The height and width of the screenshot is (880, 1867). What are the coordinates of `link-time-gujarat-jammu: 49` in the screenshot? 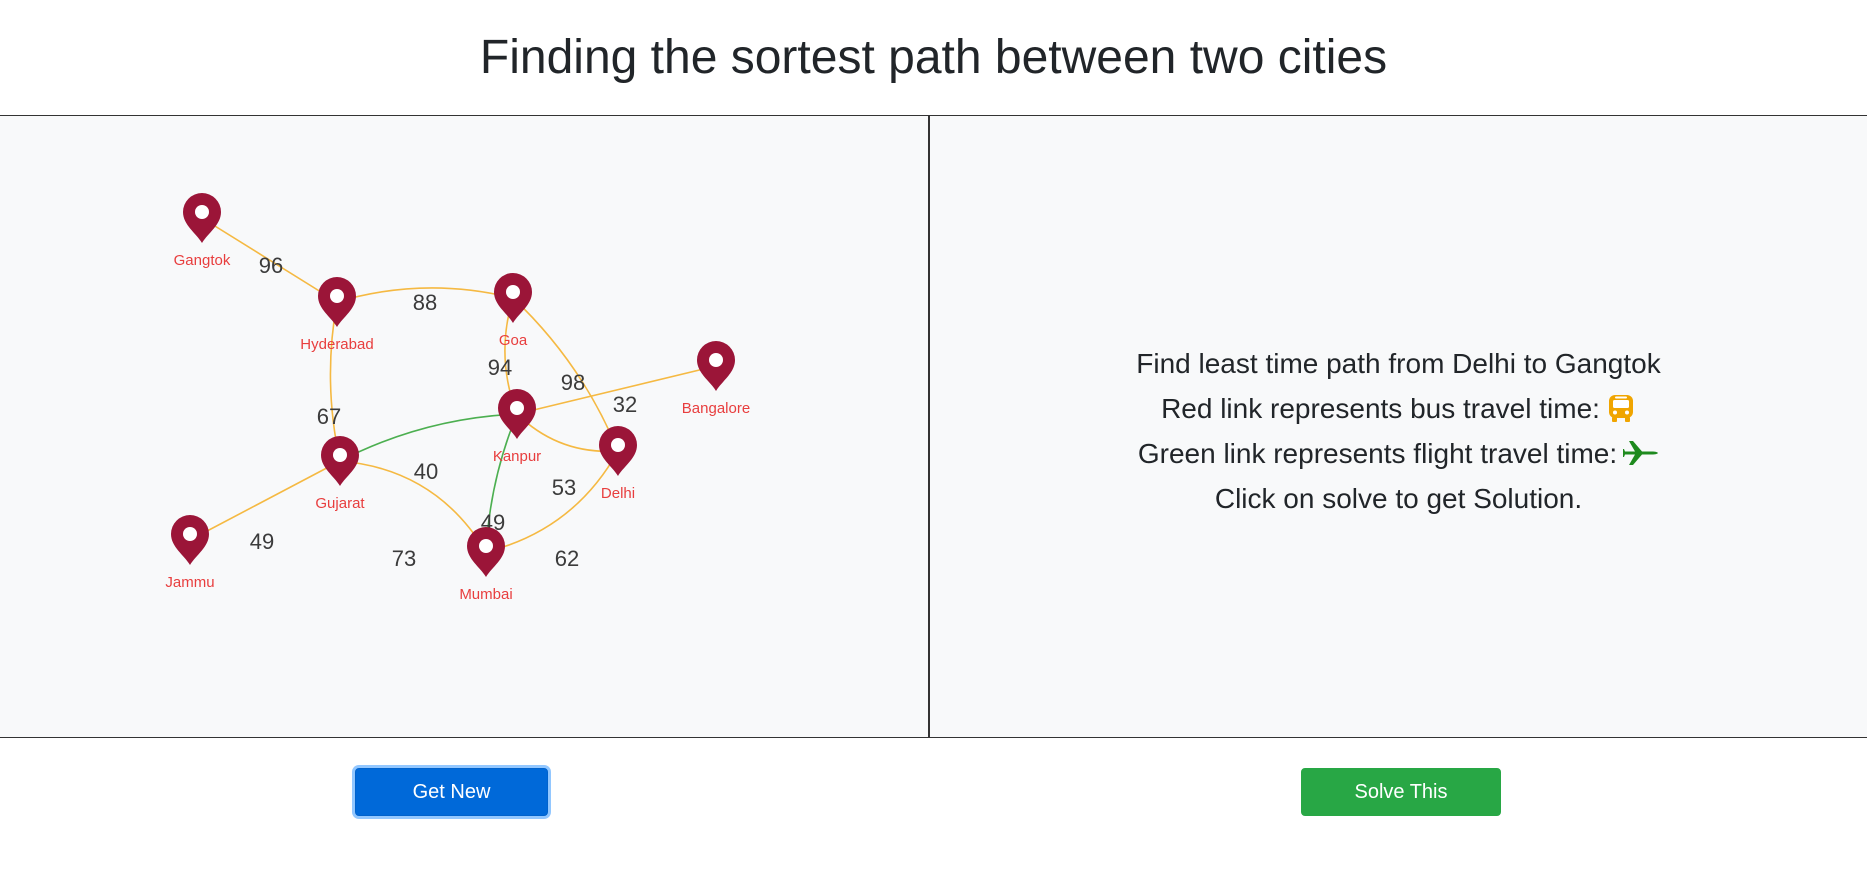 It's located at (262, 541).